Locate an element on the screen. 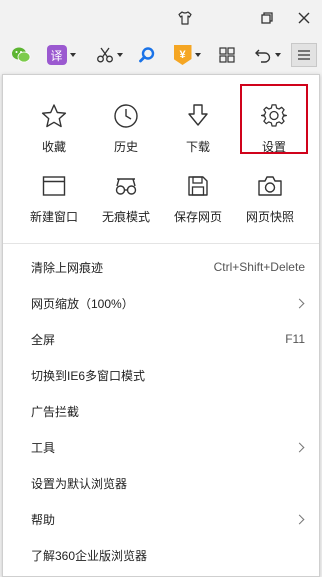 The width and height of the screenshot is (322, 577). undo-button is located at coordinates (267, 55).